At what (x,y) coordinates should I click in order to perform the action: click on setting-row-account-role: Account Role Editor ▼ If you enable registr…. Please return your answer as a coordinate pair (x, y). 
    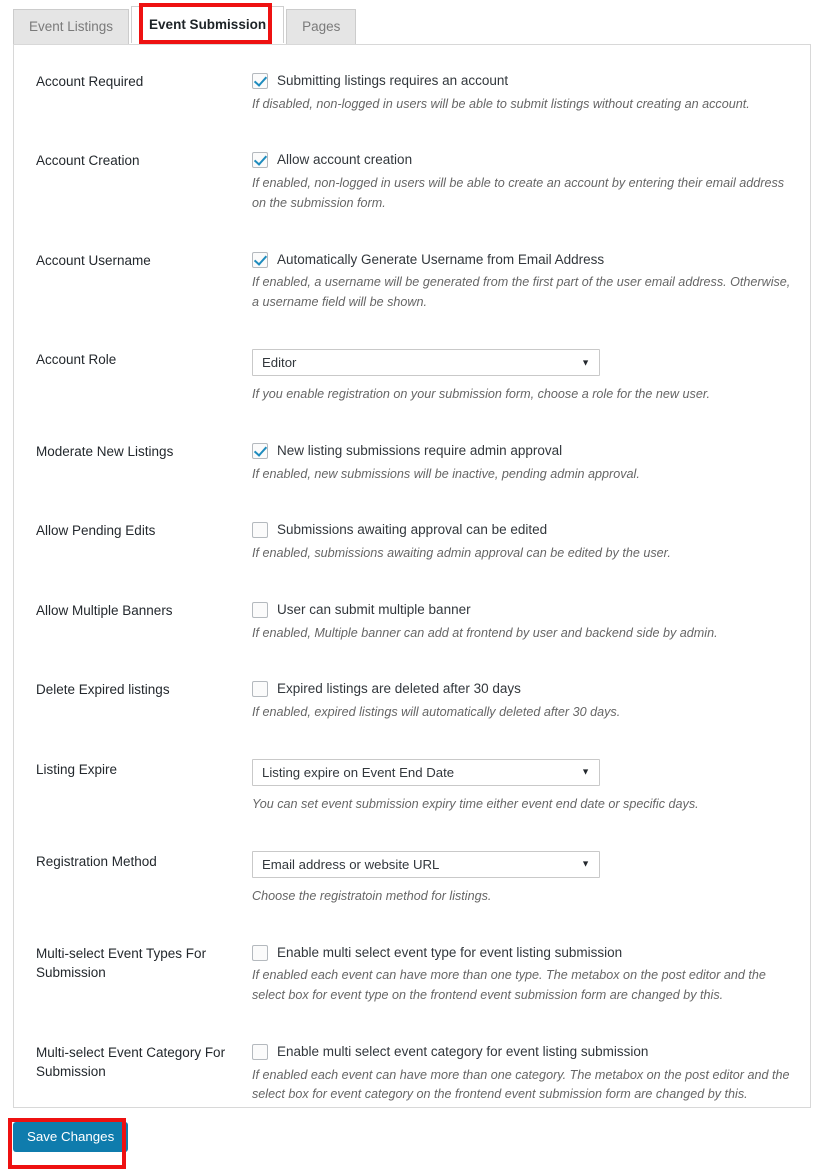
    Looking at the image, I should click on (412, 377).